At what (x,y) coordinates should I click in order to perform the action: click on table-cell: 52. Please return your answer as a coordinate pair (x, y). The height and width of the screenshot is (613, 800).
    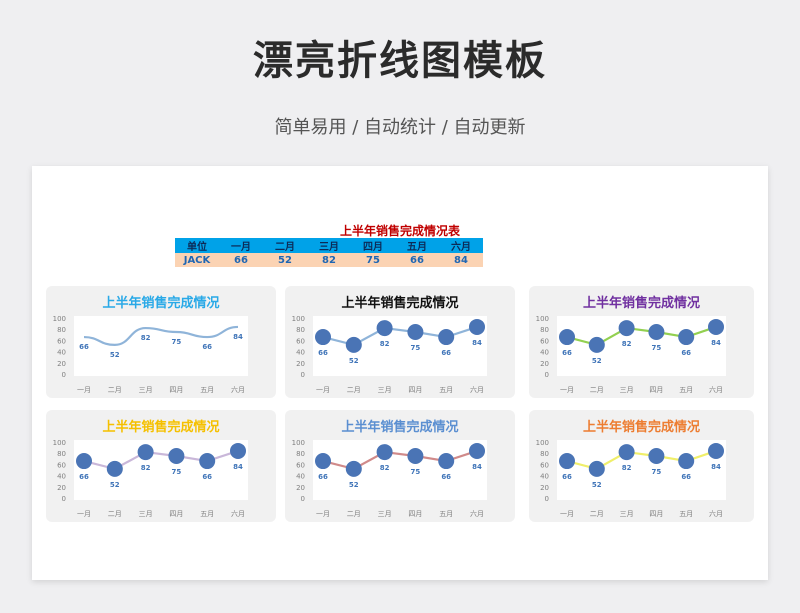
    Looking at the image, I should click on (285, 260).